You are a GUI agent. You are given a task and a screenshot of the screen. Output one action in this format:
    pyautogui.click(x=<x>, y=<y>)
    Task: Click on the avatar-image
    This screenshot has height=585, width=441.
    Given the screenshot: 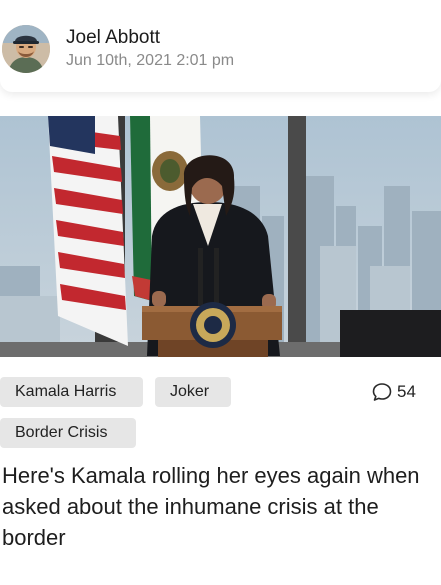 What is the action you would take?
    pyautogui.click(x=26, y=49)
    